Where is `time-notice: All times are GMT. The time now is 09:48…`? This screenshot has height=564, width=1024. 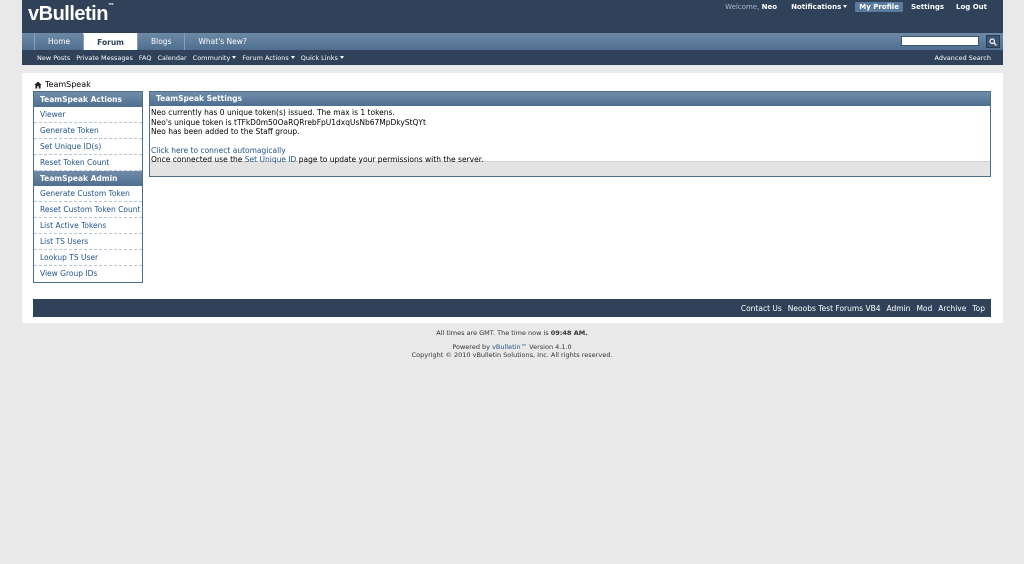
time-notice: All times are GMT. The time now is 09:48… is located at coordinates (512, 333).